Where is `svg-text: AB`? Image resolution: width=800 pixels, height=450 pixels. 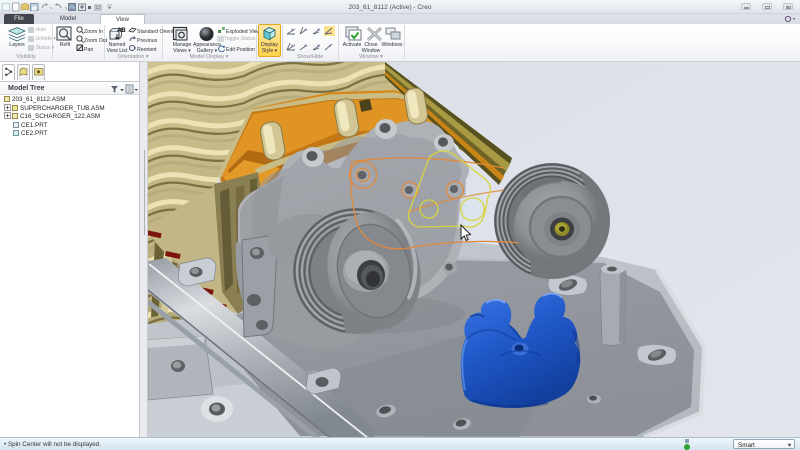 svg-text: AB is located at coordinates (121, 31).